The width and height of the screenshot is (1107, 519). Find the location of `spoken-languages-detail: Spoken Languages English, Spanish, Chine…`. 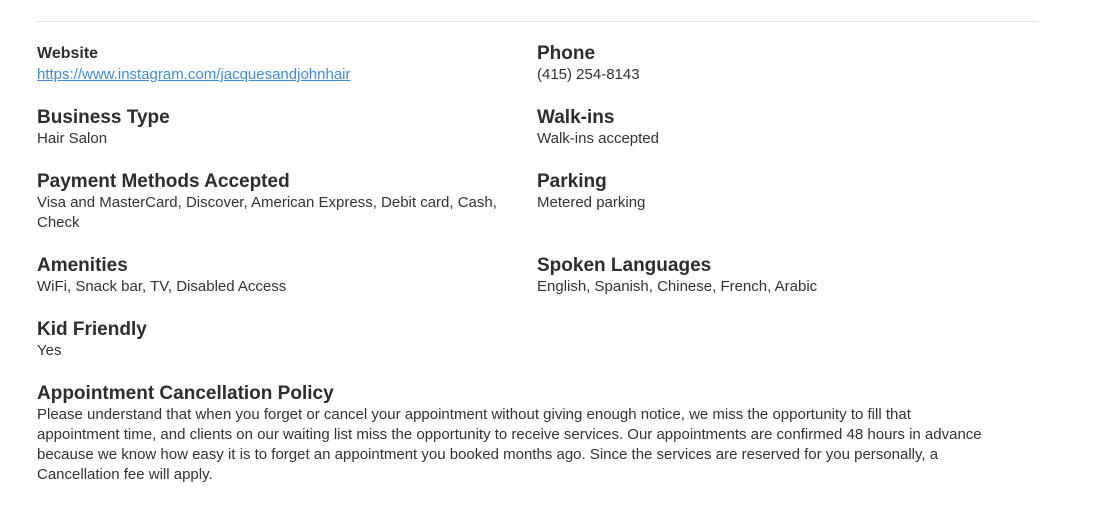

spoken-languages-detail: Spoken Languages English, Spanish, Chine… is located at coordinates (787, 287).